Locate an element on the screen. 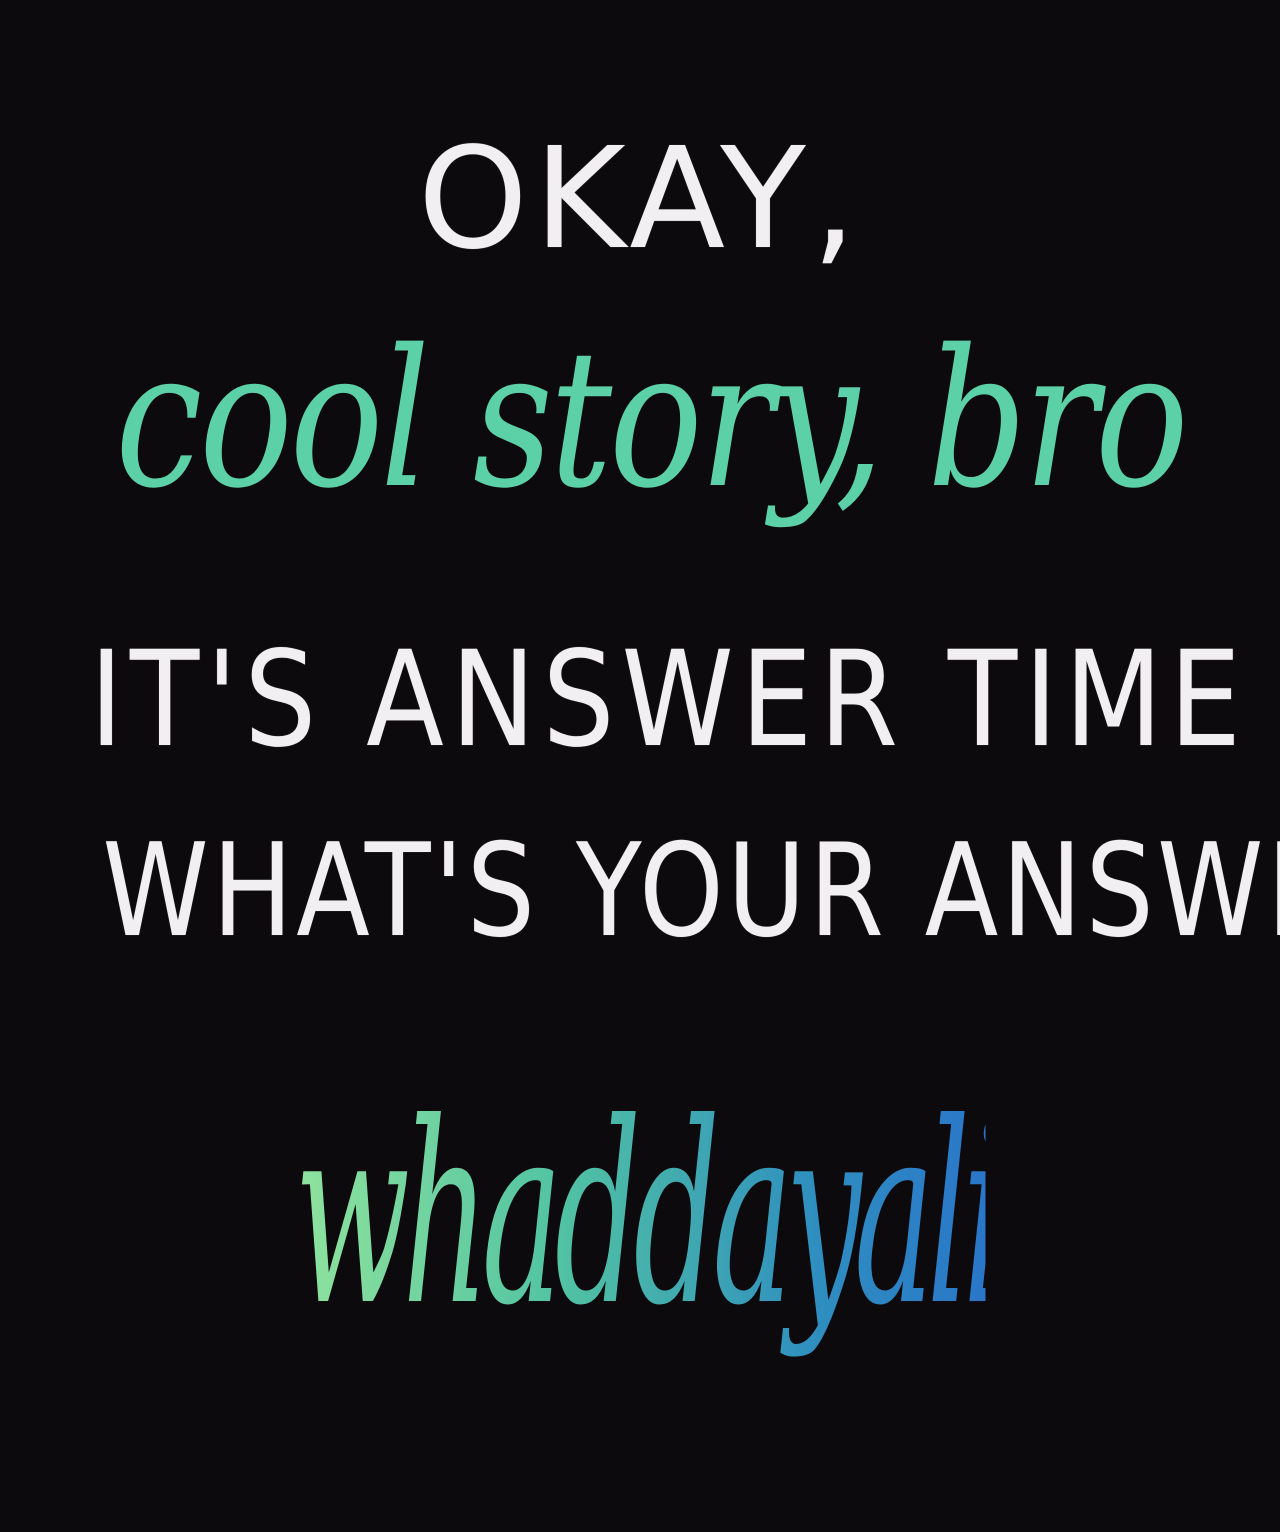 This screenshot has width=1280, height=1532. whats-your-answer-line: WHAT'S YOUR ANSWER? is located at coordinates (691, 891).